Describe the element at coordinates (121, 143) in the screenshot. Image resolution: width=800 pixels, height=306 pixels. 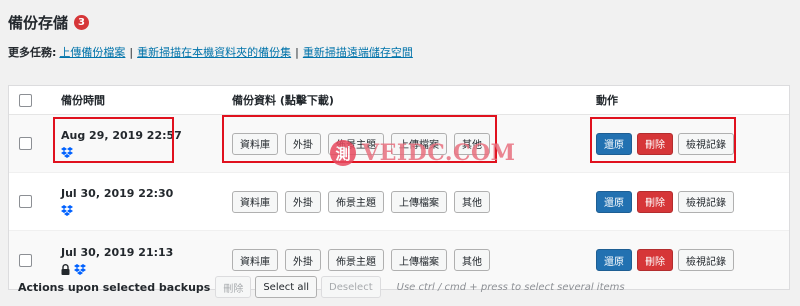
I see `backup-time-cell: Aug 29, 2019 22:57` at that location.